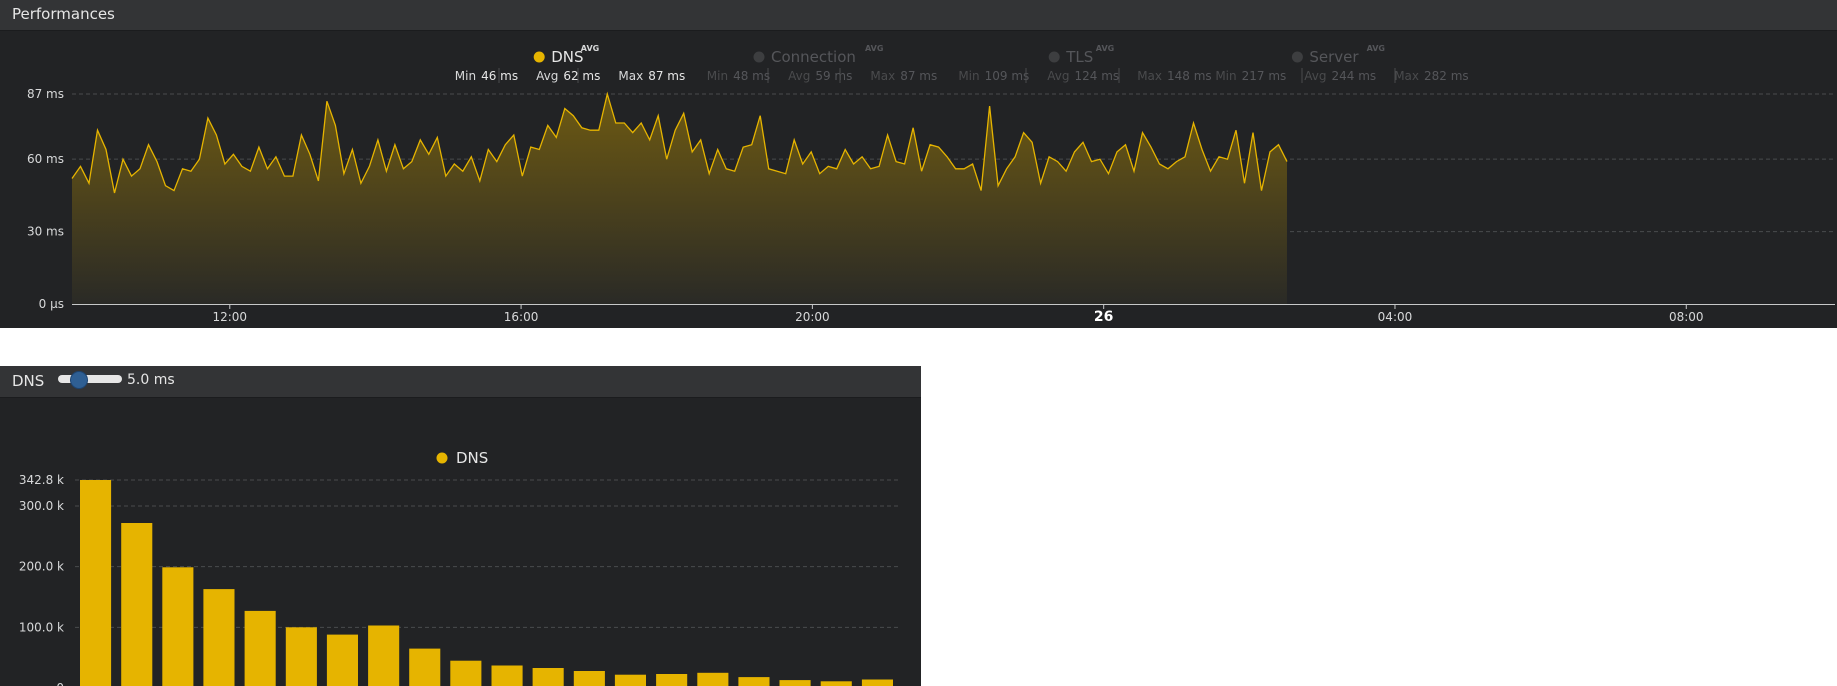  Describe the element at coordinates (45, 94) in the screenshot. I see `y-tick-label: 87 ms` at that location.